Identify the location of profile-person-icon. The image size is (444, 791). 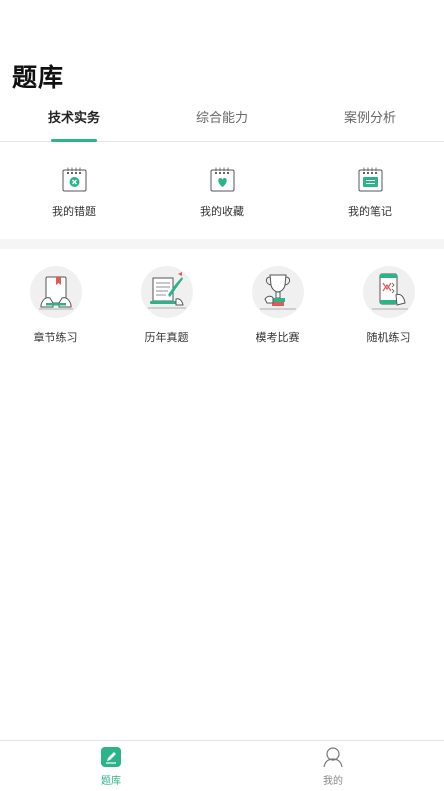
(333, 757).